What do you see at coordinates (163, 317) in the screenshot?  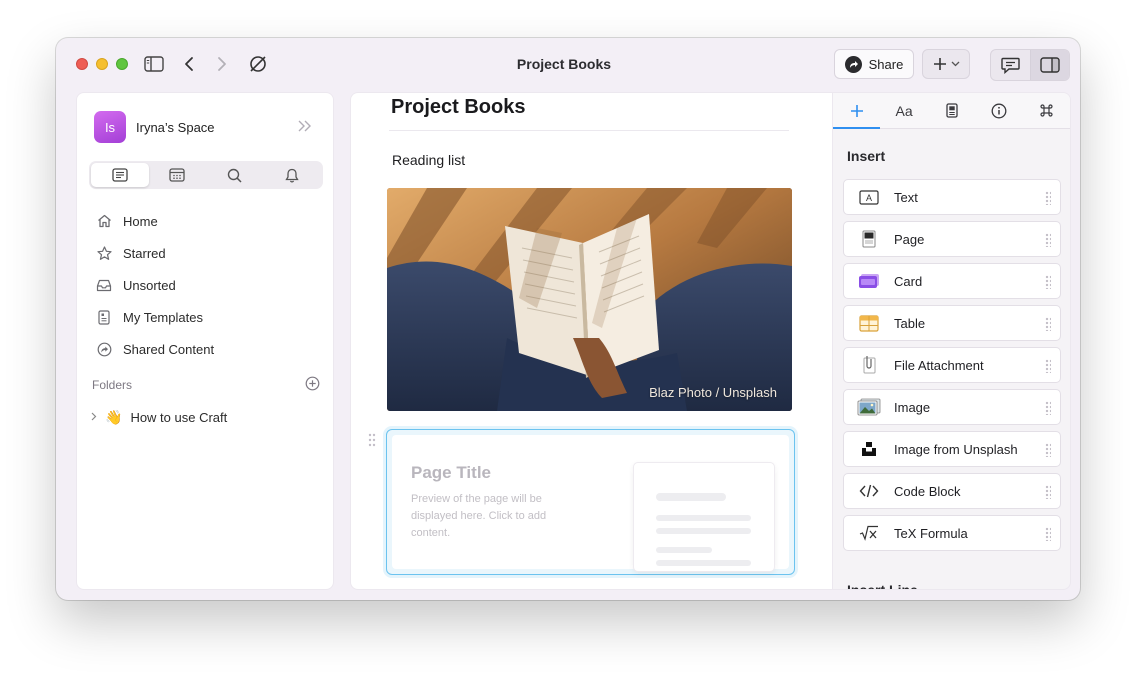 I see `sidebar-item-label: My Templates` at bounding box center [163, 317].